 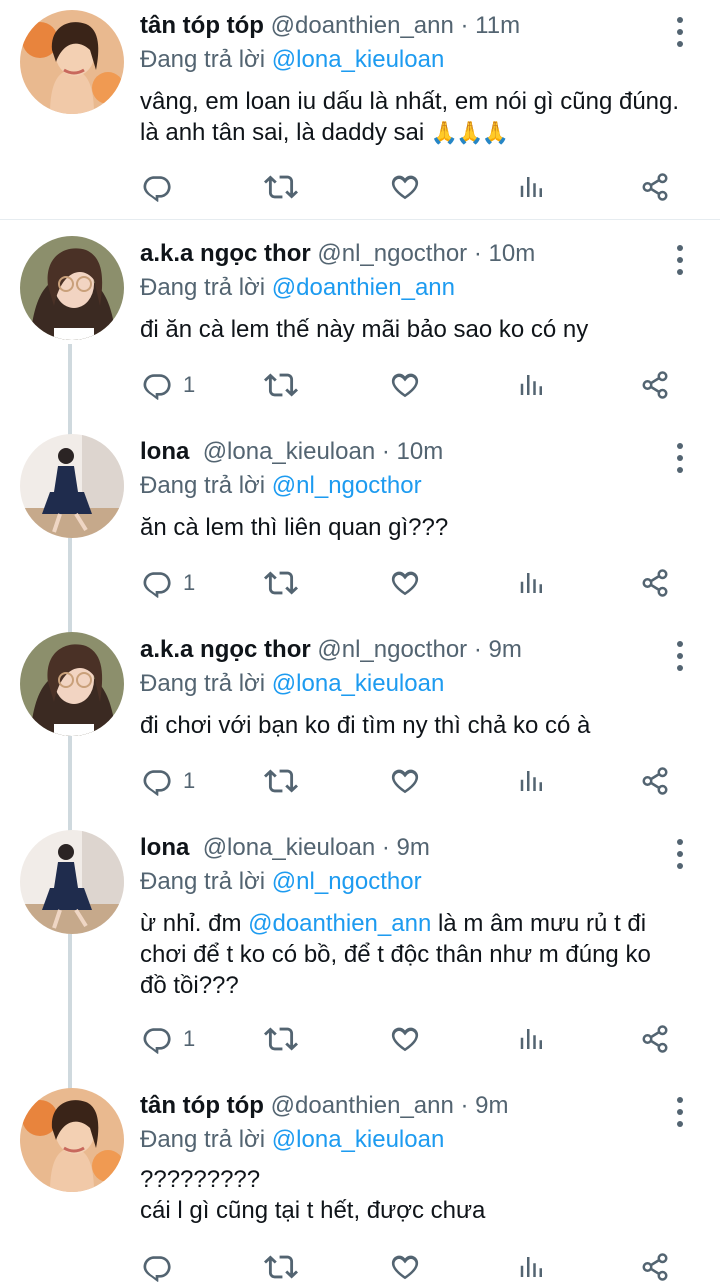 I want to click on timestamp: 11m, so click(x=497, y=25).